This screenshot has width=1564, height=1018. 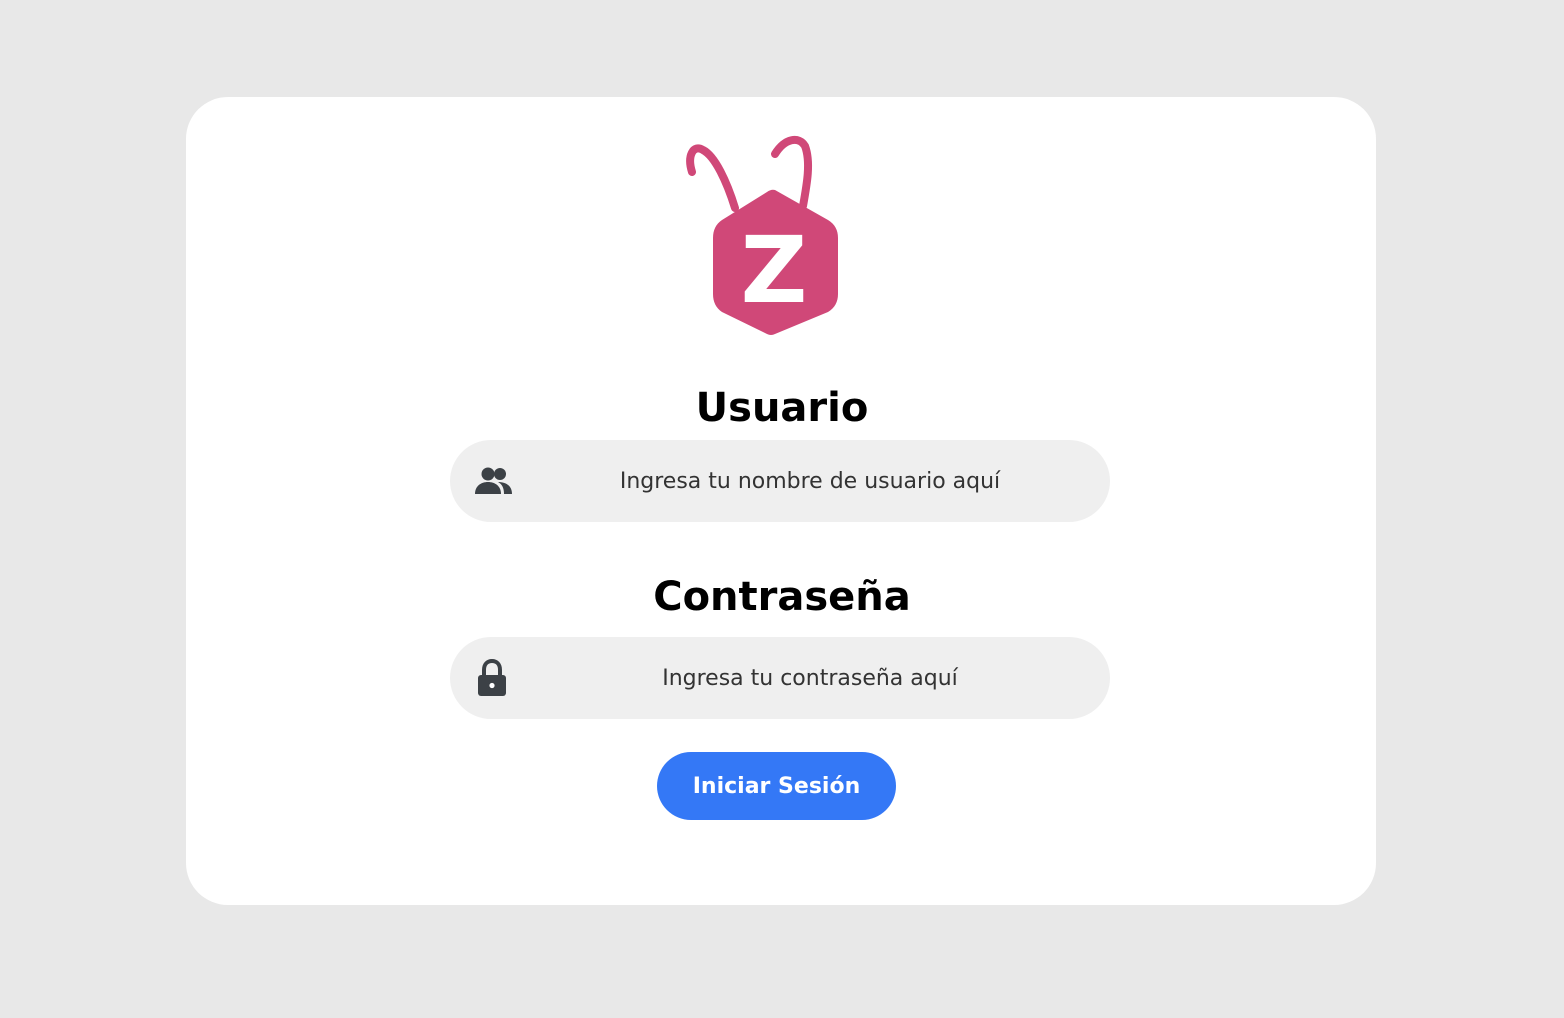 What do you see at coordinates (493, 480) in the screenshot?
I see `users-icon` at bounding box center [493, 480].